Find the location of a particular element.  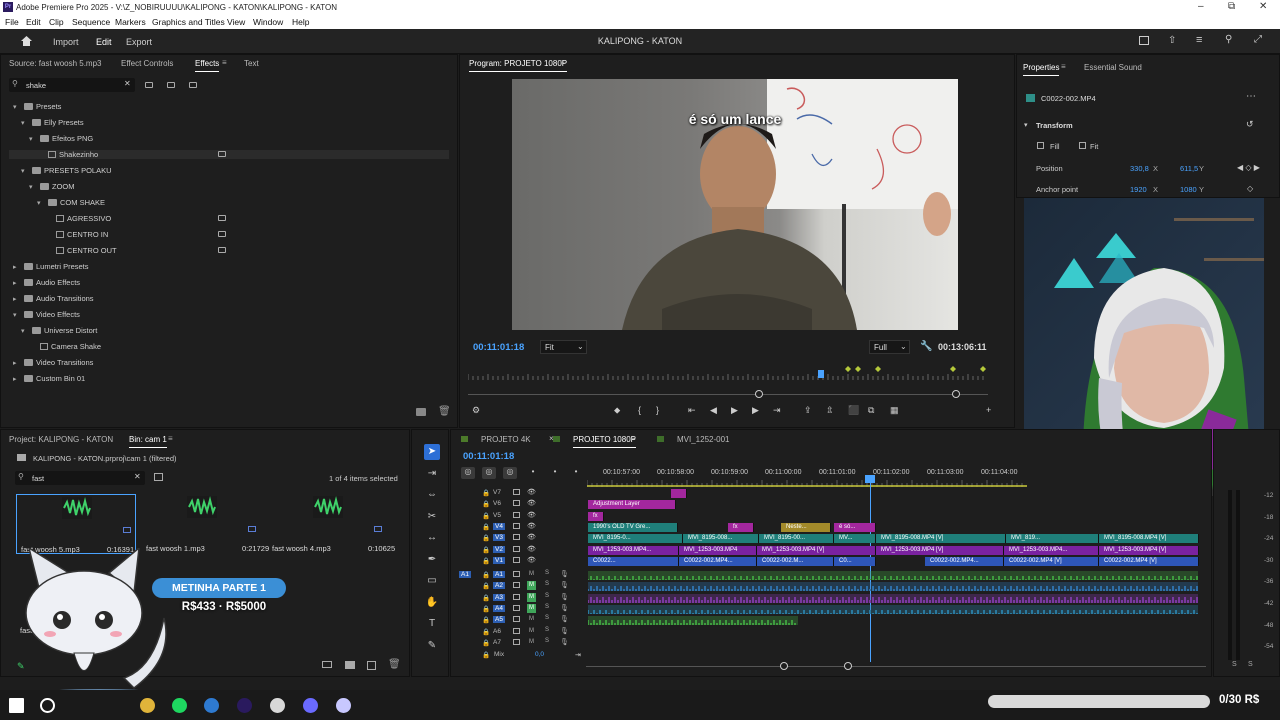

scroll-handle-right is located at coordinates (956, 394).